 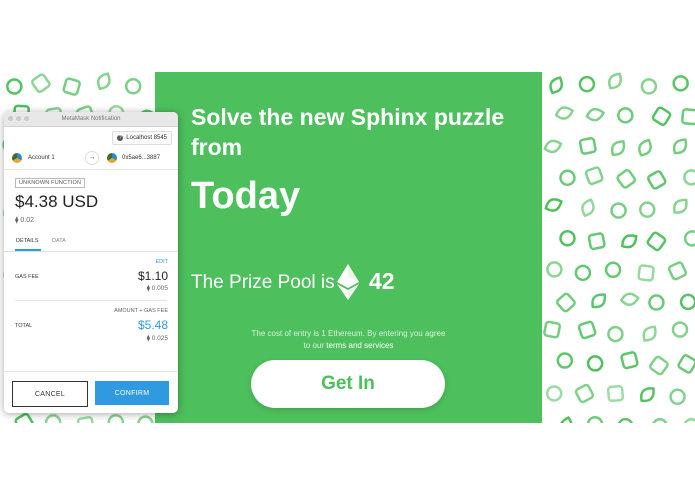 I want to click on divider, so click(x=91, y=300).